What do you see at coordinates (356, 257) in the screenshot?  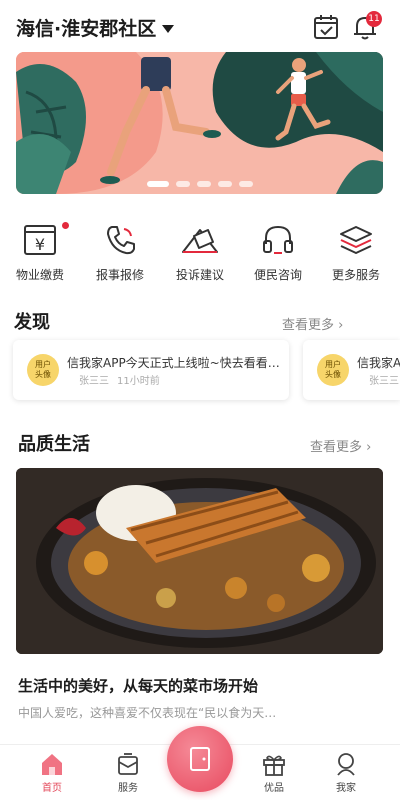 I see `service-more: 更多服务` at bounding box center [356, 257].